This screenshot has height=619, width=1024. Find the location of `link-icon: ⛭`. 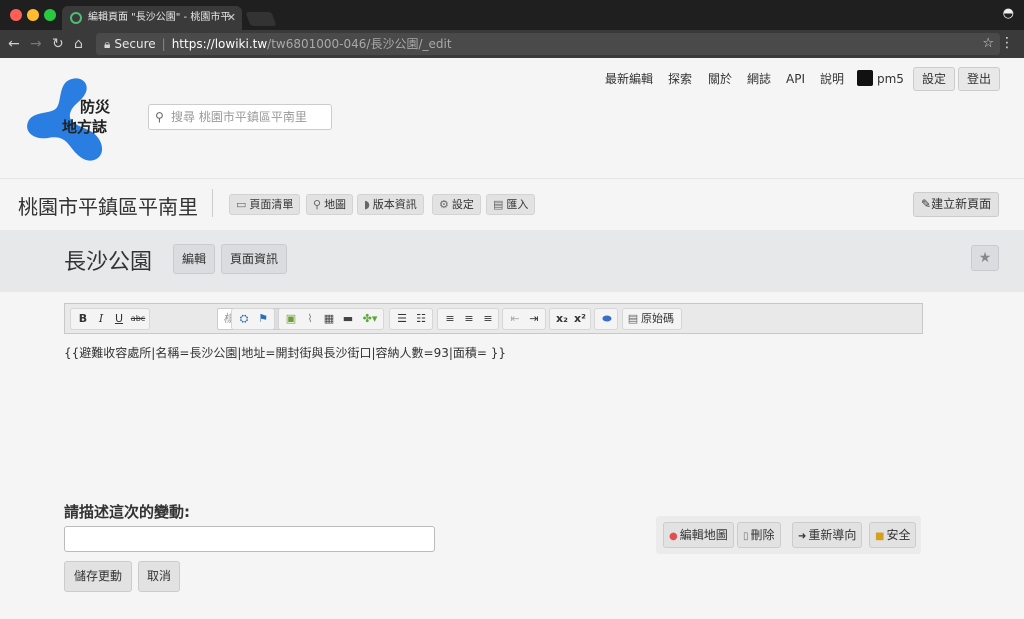

link-icon: ⛭ is located at coordinates (244, 319).